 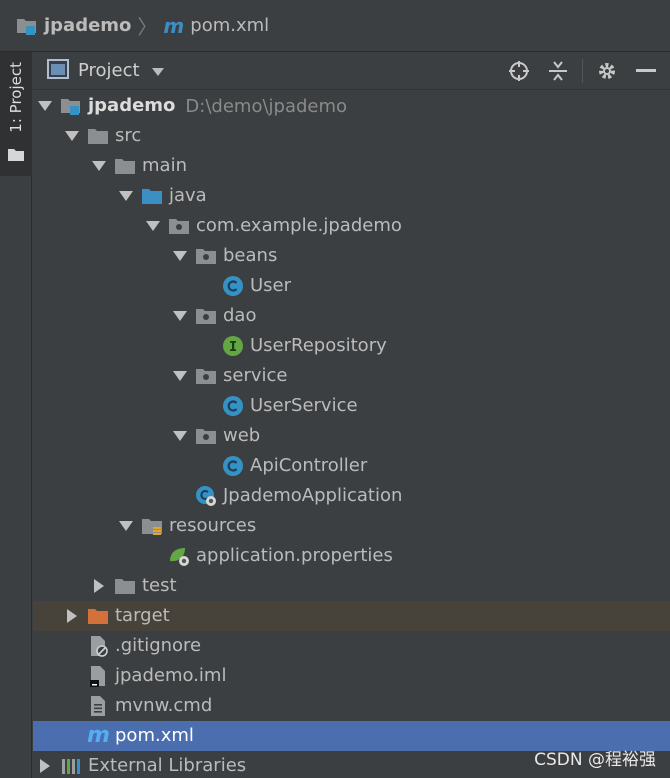 I want to click on tree-item-resources: resources, so click(x=351, y=526).